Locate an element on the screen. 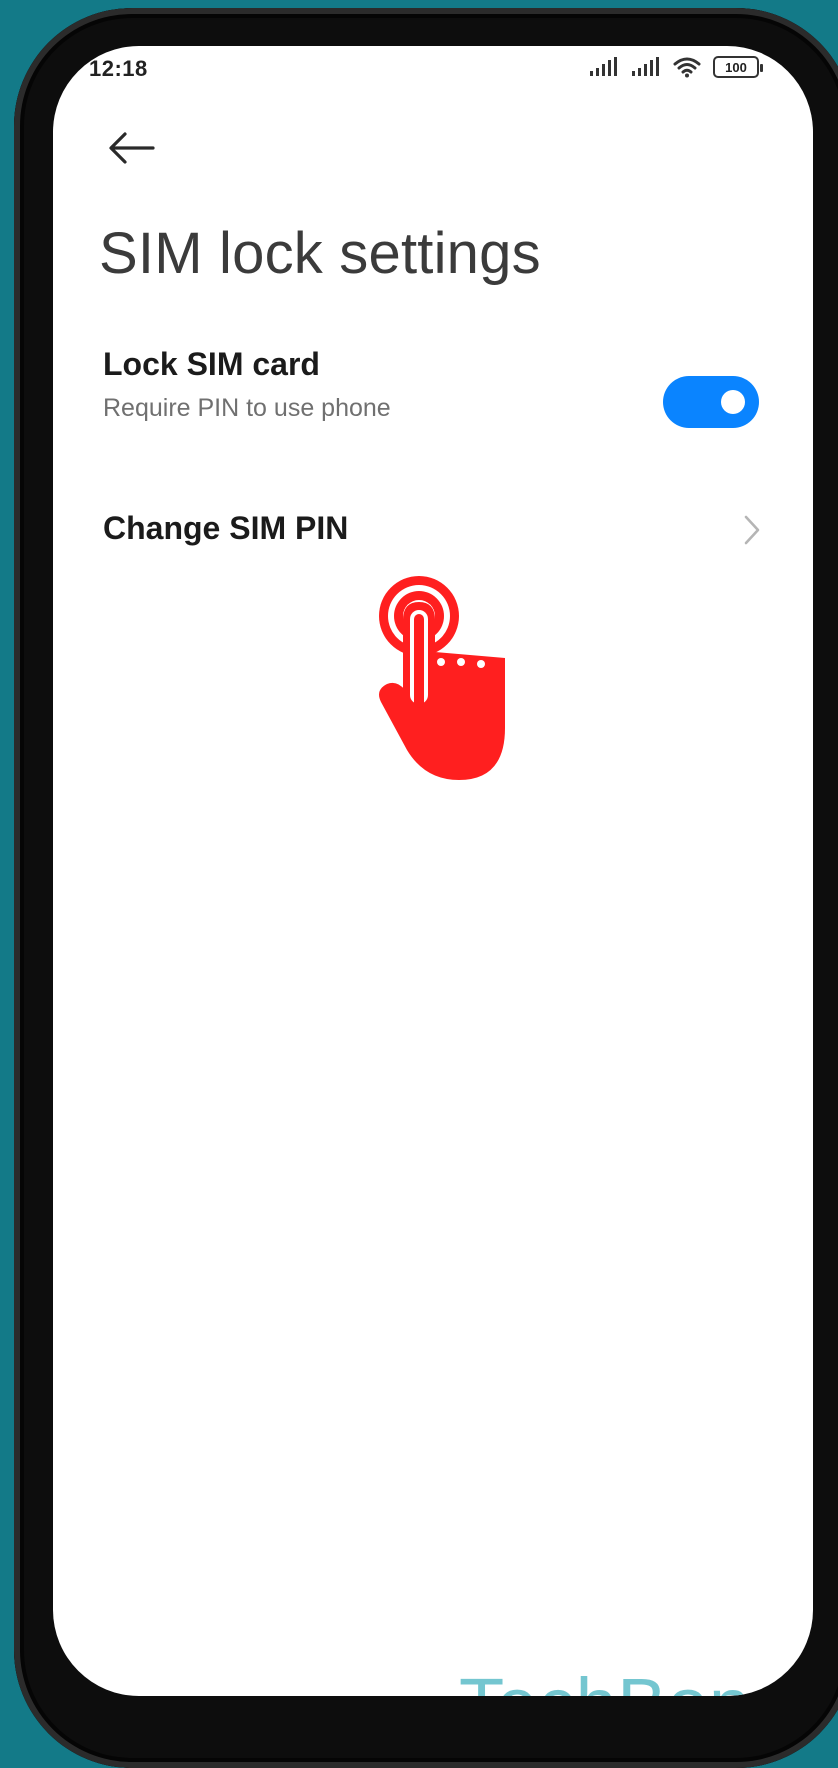 This screenshot has width=838, height=1768. status-icons: 100 is located at coordinates (676, 67).